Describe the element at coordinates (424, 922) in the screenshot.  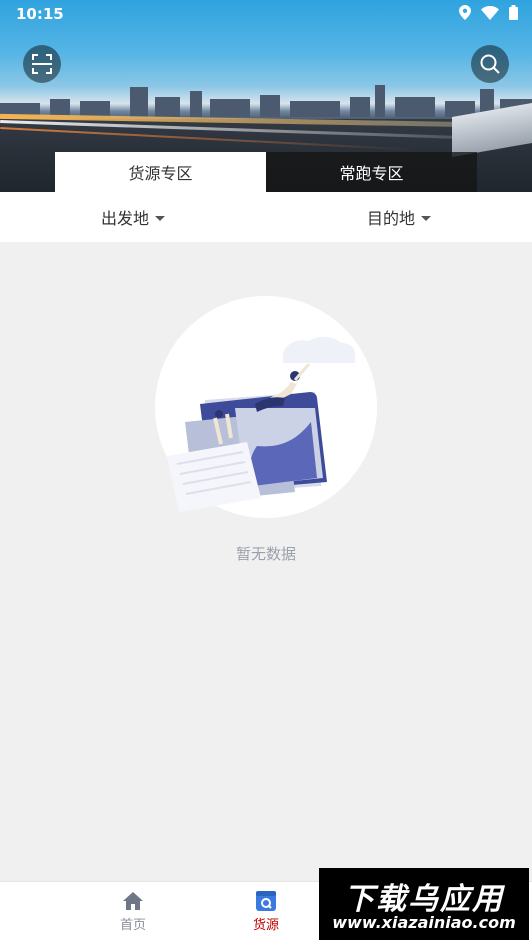
I see `watermark-url: www.xiazainiao.com` at that location.